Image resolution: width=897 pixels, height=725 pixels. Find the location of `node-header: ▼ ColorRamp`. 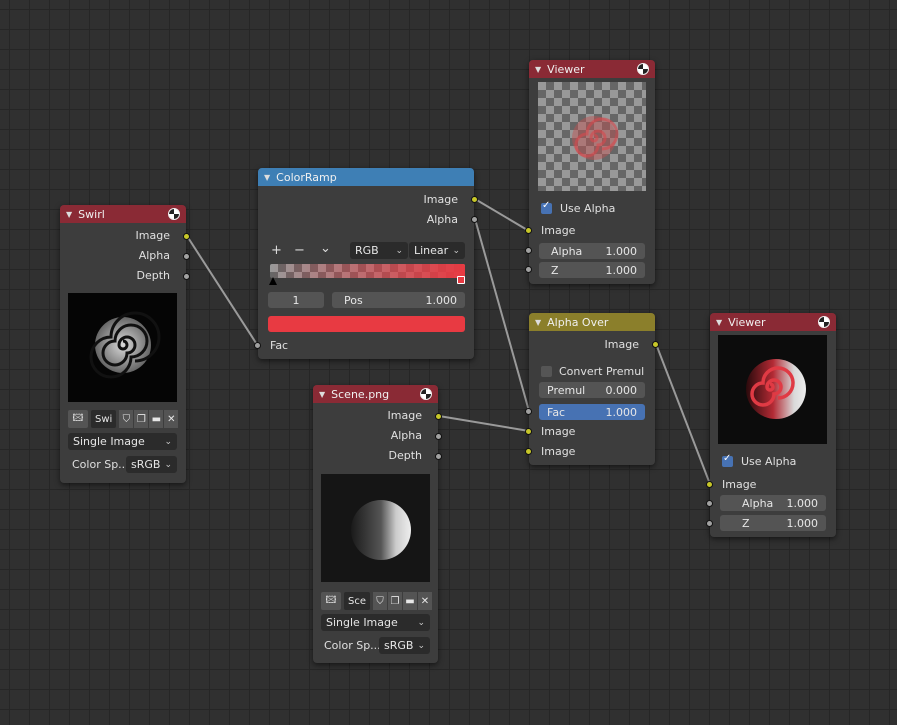

node-header: ▼ ColorRamp is located at coordinates (366, 177).